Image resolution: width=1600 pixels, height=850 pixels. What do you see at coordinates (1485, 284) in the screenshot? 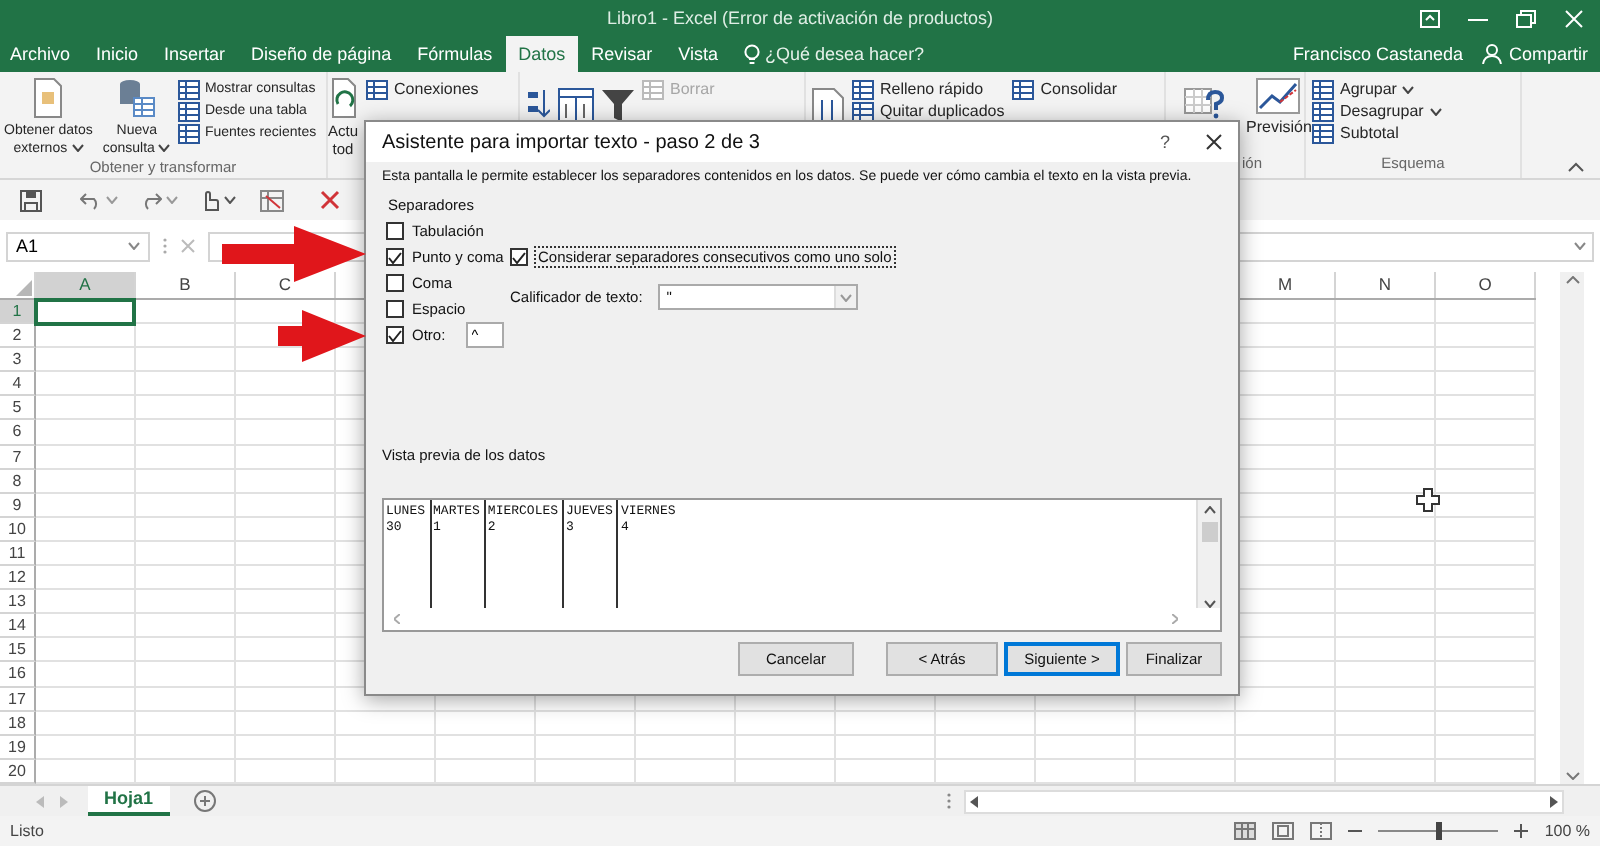
I see `column-header: O` at bounding box center [1485, 284].